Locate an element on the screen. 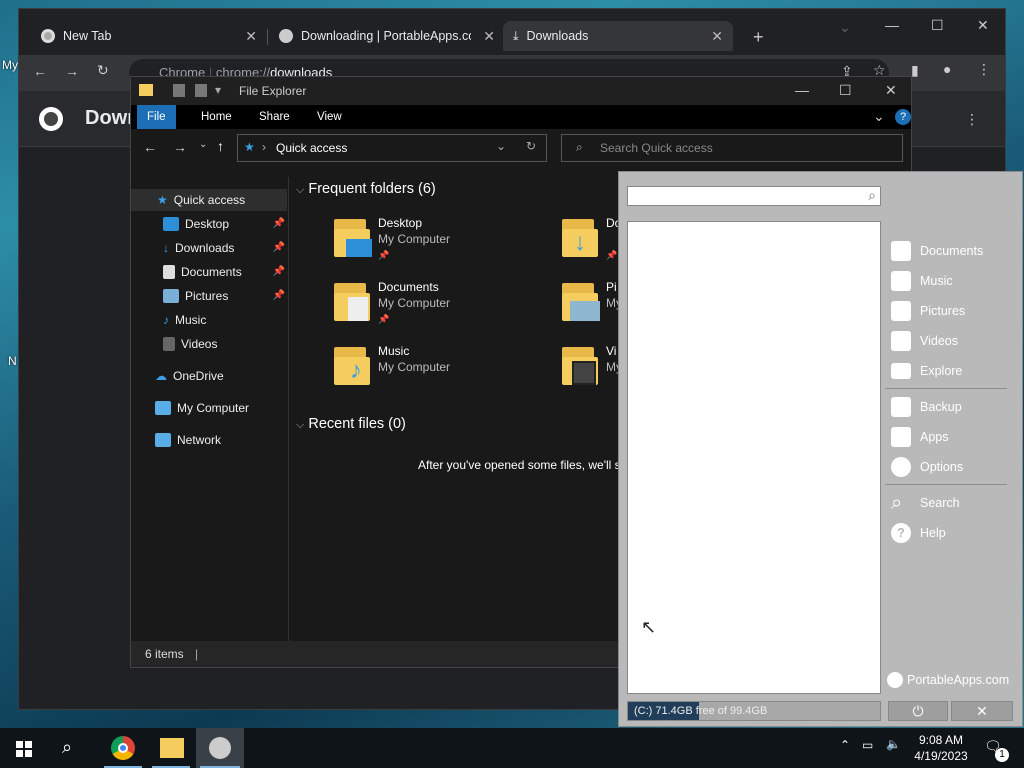 The image size is (1024, 768). menu-search: ⌕ Search is located at coordinates (925, 503).